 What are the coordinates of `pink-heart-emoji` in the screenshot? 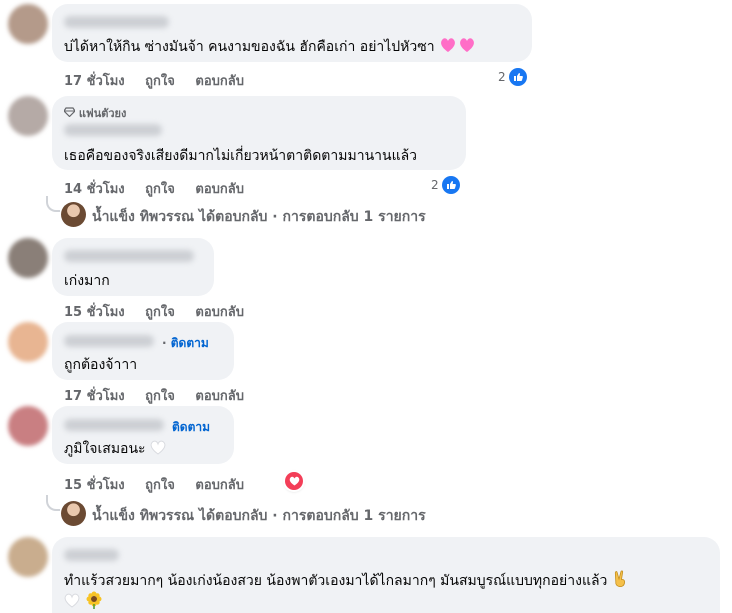 It's located at (458, 47).